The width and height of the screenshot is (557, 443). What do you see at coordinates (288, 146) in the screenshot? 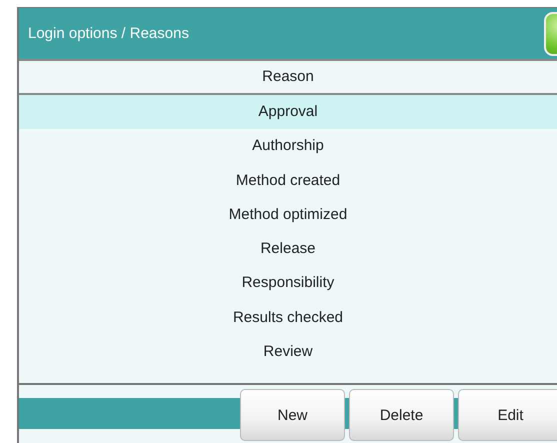
I see `list-item: Authorship` at bounding box center [288, 146].